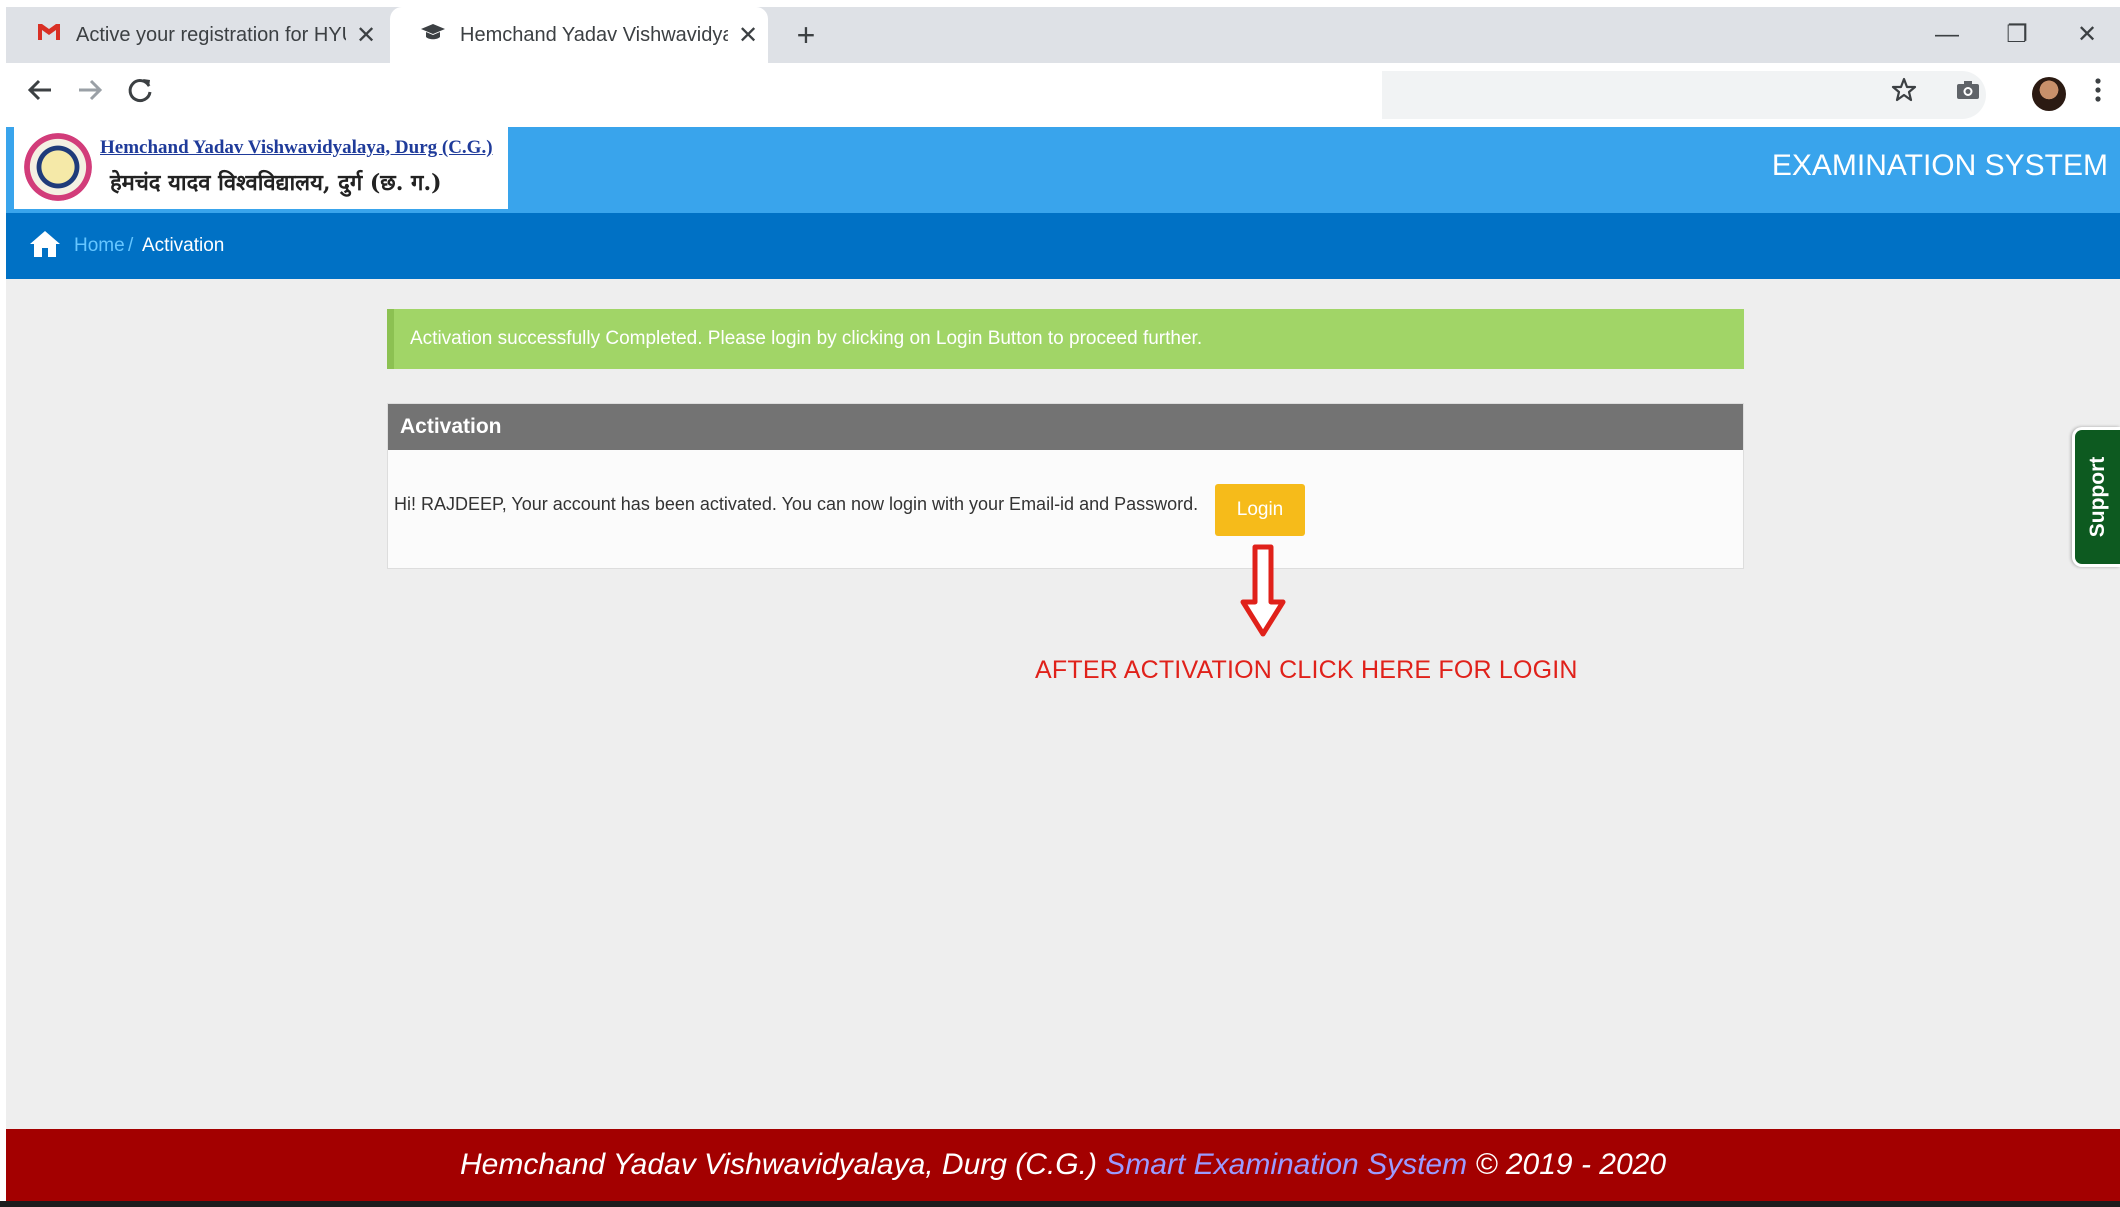 The width and height of the screenshot is (2120, 1207). I want to click on tab-title: Active your registration for HYU (, so click(211, 34).